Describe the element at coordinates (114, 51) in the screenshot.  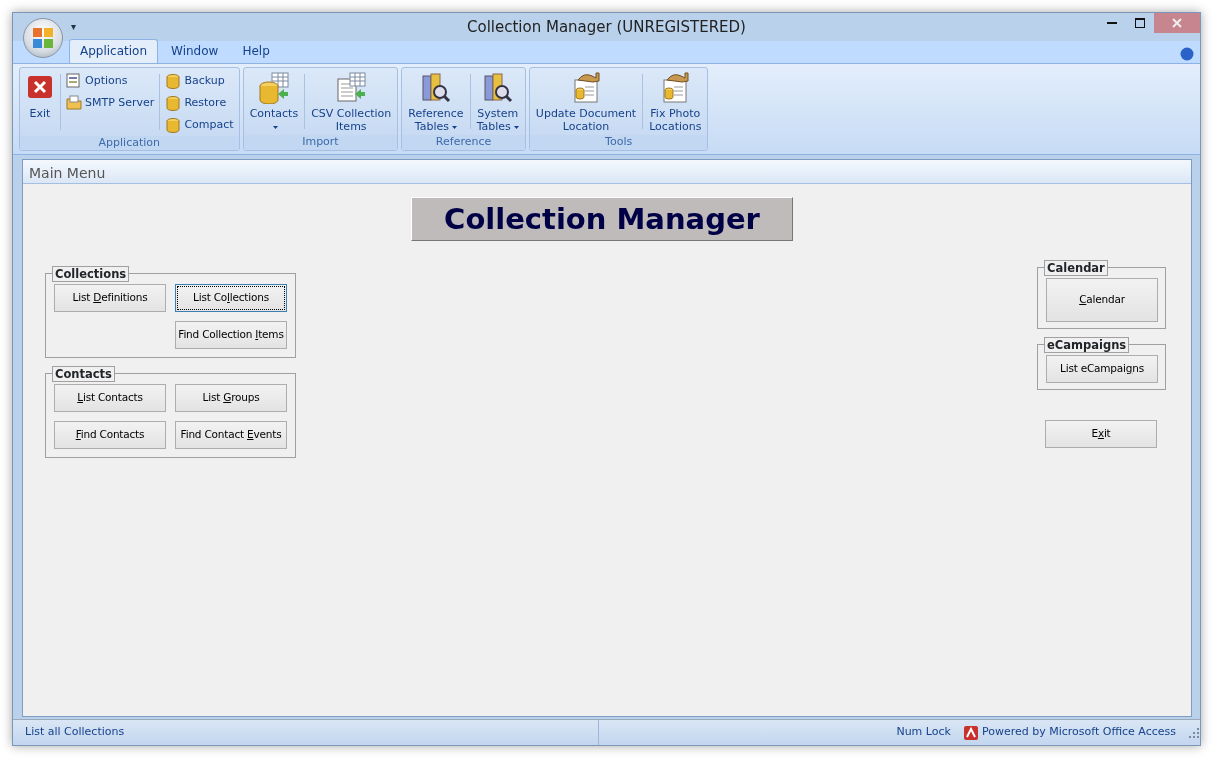
I see `ribbon-tab: Application` at that location.